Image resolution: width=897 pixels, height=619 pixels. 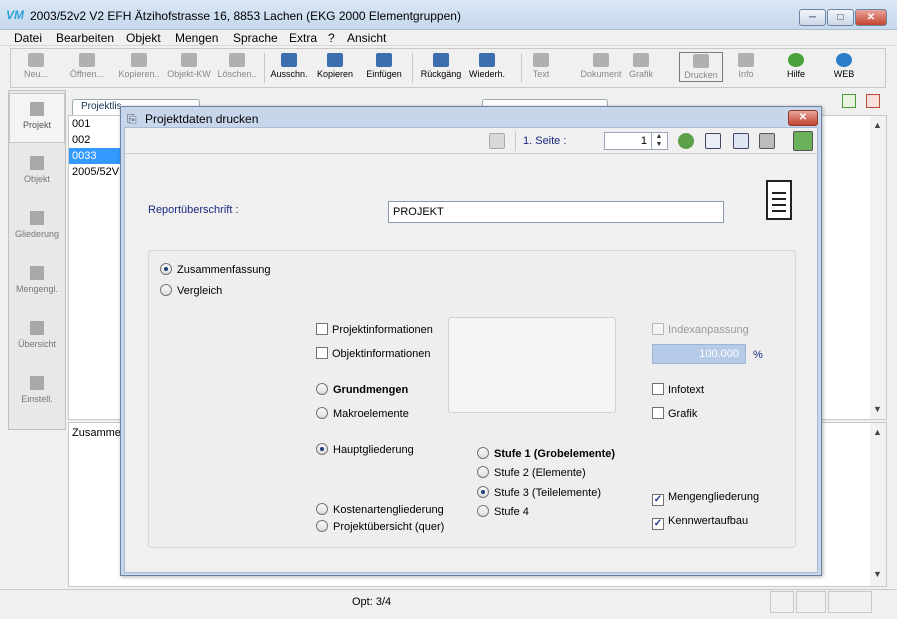 What do you see at coordinates (812, 17) in the screenshot?
I see `minimize-button: ─` at bounding box center [812, 17].